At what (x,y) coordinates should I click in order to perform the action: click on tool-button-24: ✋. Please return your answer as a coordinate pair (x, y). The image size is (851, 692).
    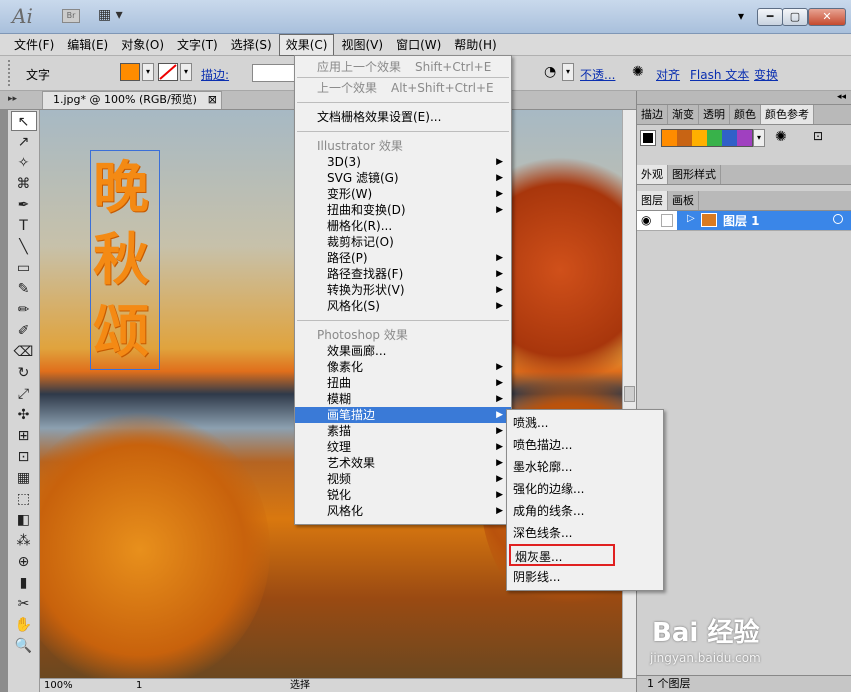
    Looking at the image, I should click on (24, 625).